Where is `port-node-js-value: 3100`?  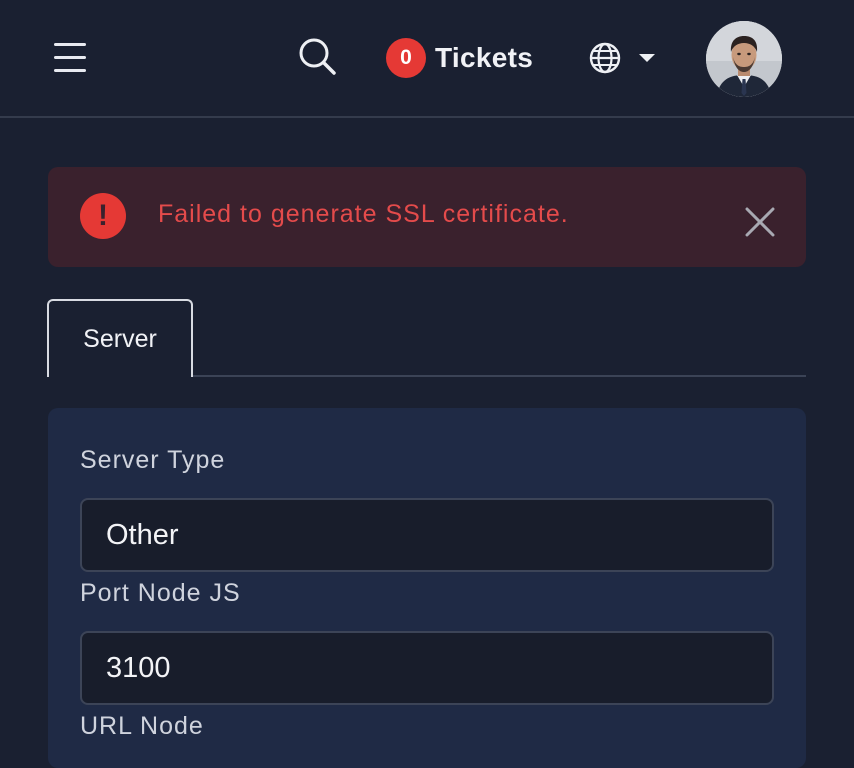 port-node-js-value: 3100 is located at coordinates (138, 667).